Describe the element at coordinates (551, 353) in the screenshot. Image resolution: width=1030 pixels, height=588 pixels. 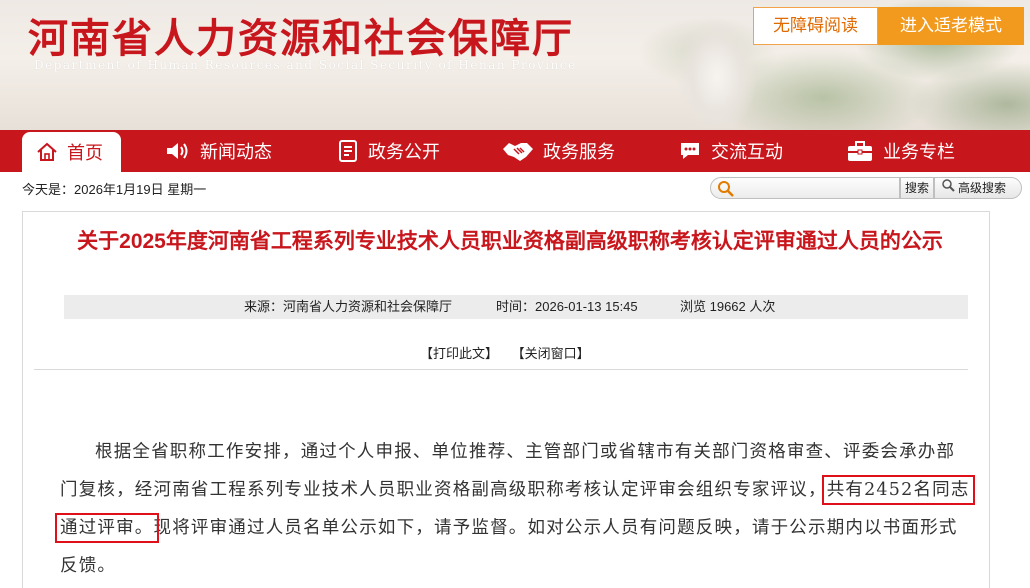
I see `close-window-link: 【关闭窗口】` at that location.